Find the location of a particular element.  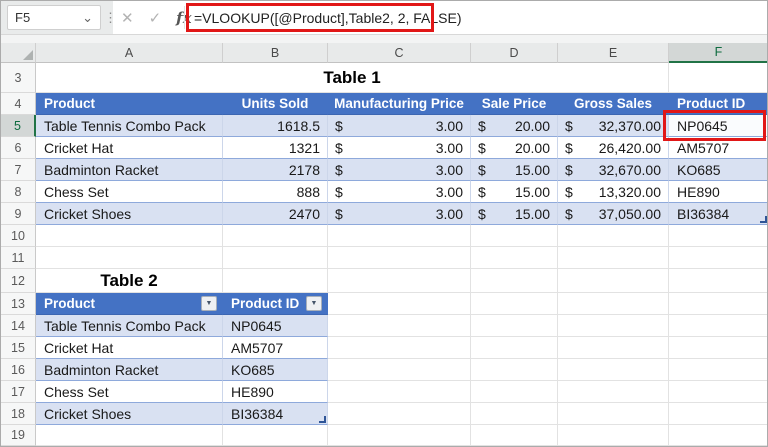

cell-b8: 888 is located at coordinates (275, 192).